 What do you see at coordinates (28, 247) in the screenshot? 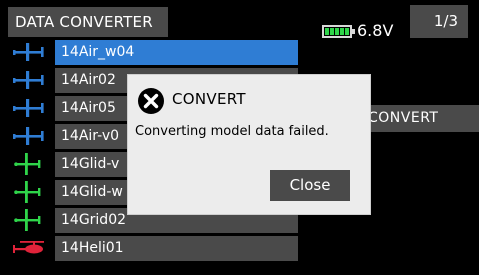
I see `helicopter-icon` at bounding box center [28, 247].